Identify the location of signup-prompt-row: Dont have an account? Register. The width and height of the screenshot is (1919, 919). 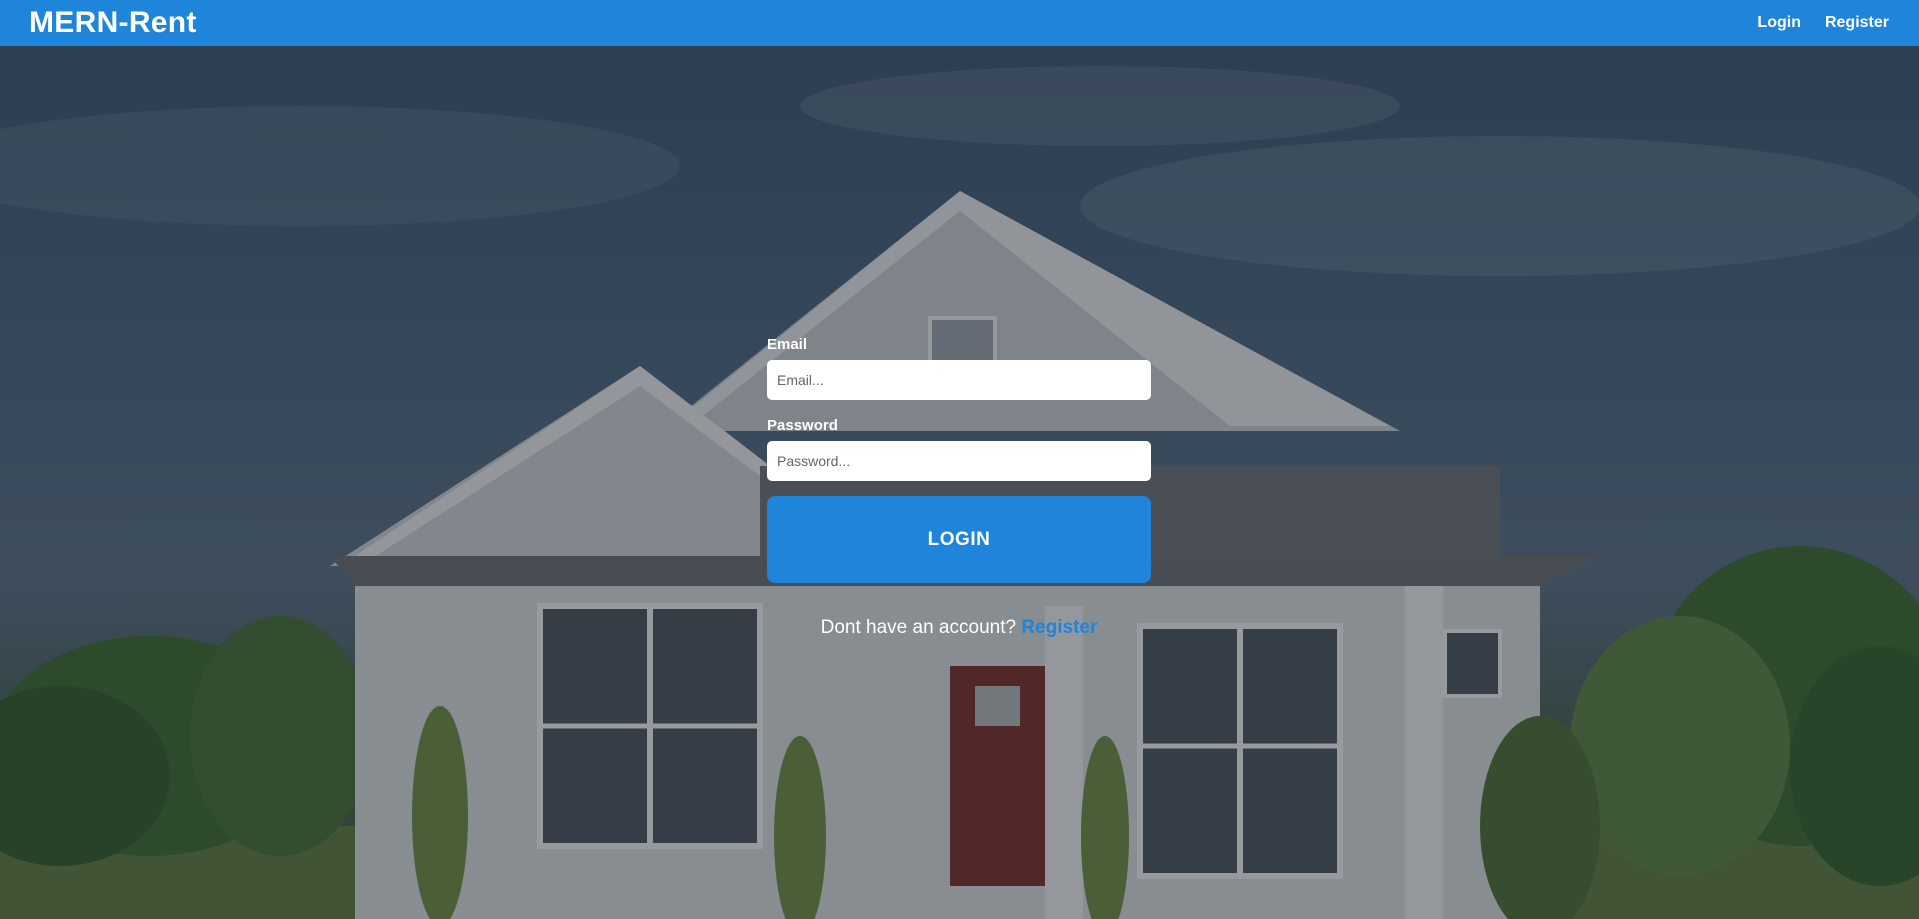
(959, 628).